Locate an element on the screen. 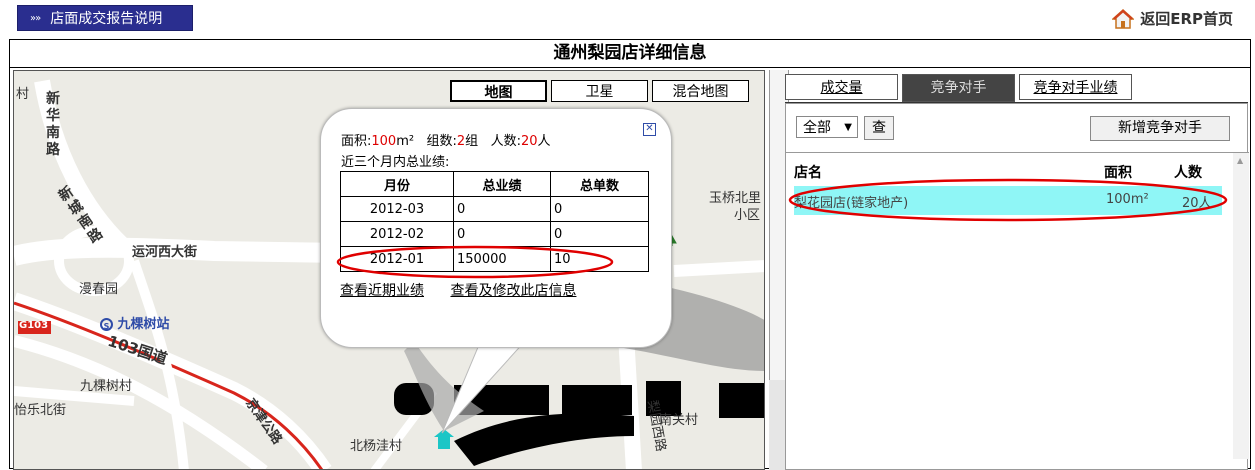 The height and width of the screenshot is (470, 1255). add-competitor-button: 新增竞争对手 is located at coordinates (1160, 128).